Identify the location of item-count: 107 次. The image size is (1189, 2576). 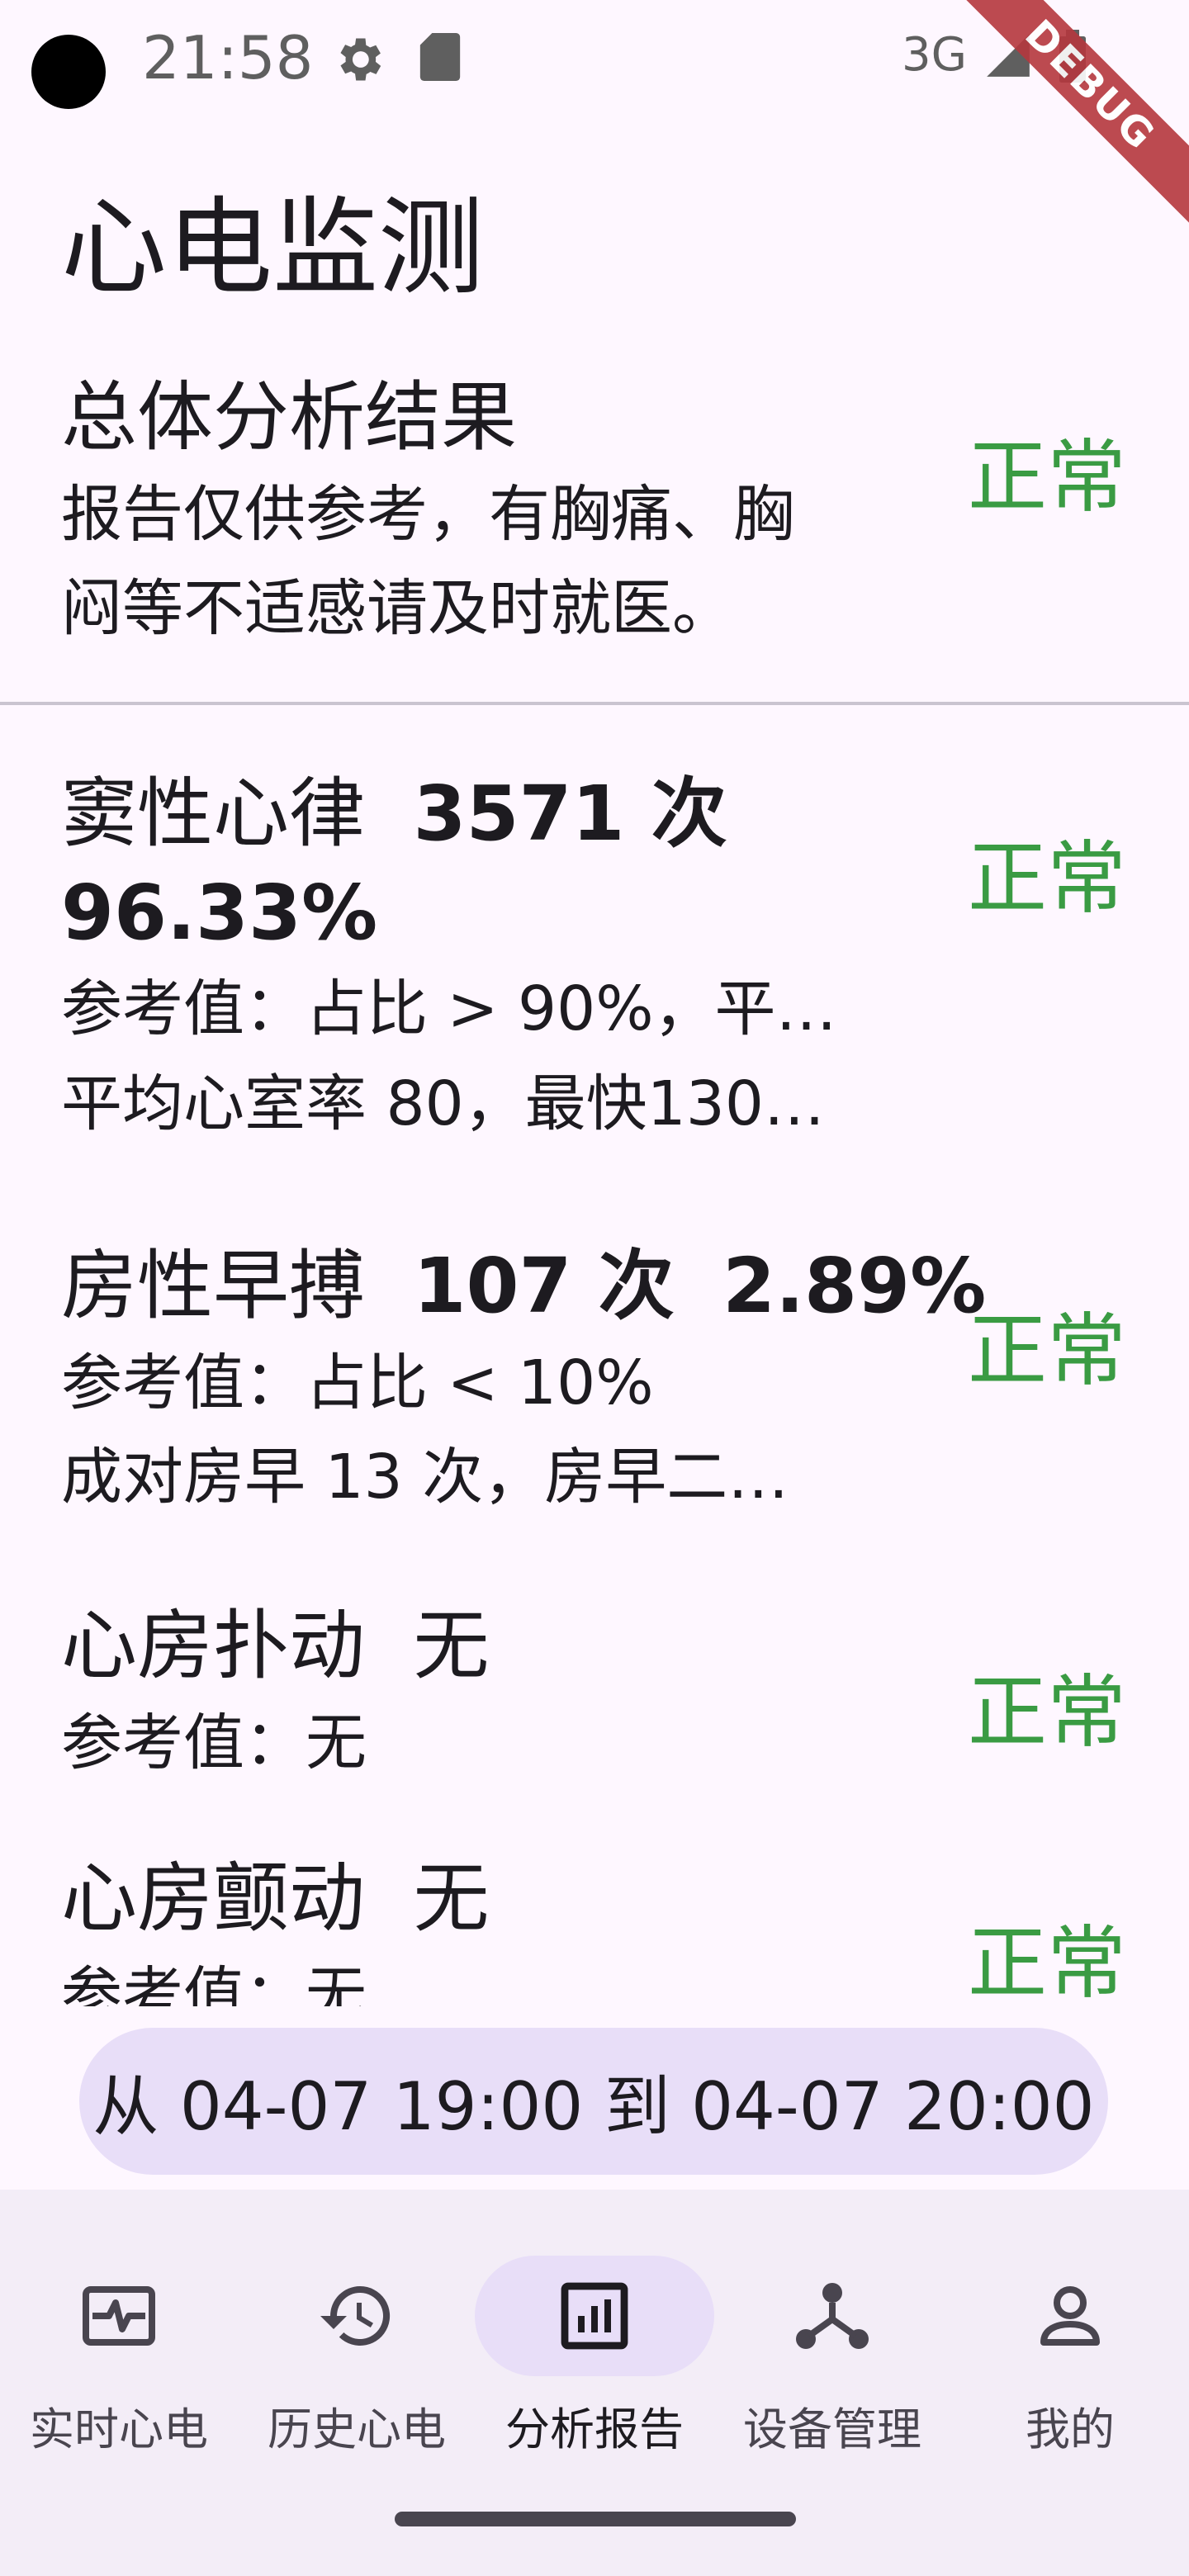
(544, 1286).